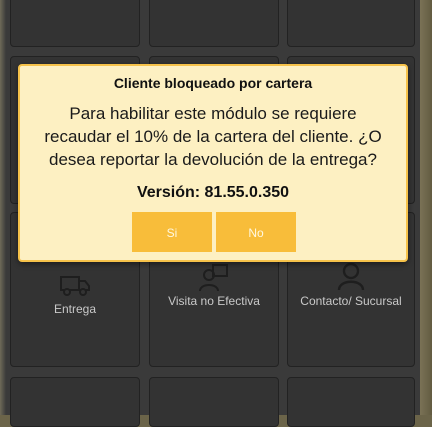 The width and height of the screenshot is (432, 427). Describe the element at coordinates (256, 232) in the screenshot. I see `no-button: No` at that location.